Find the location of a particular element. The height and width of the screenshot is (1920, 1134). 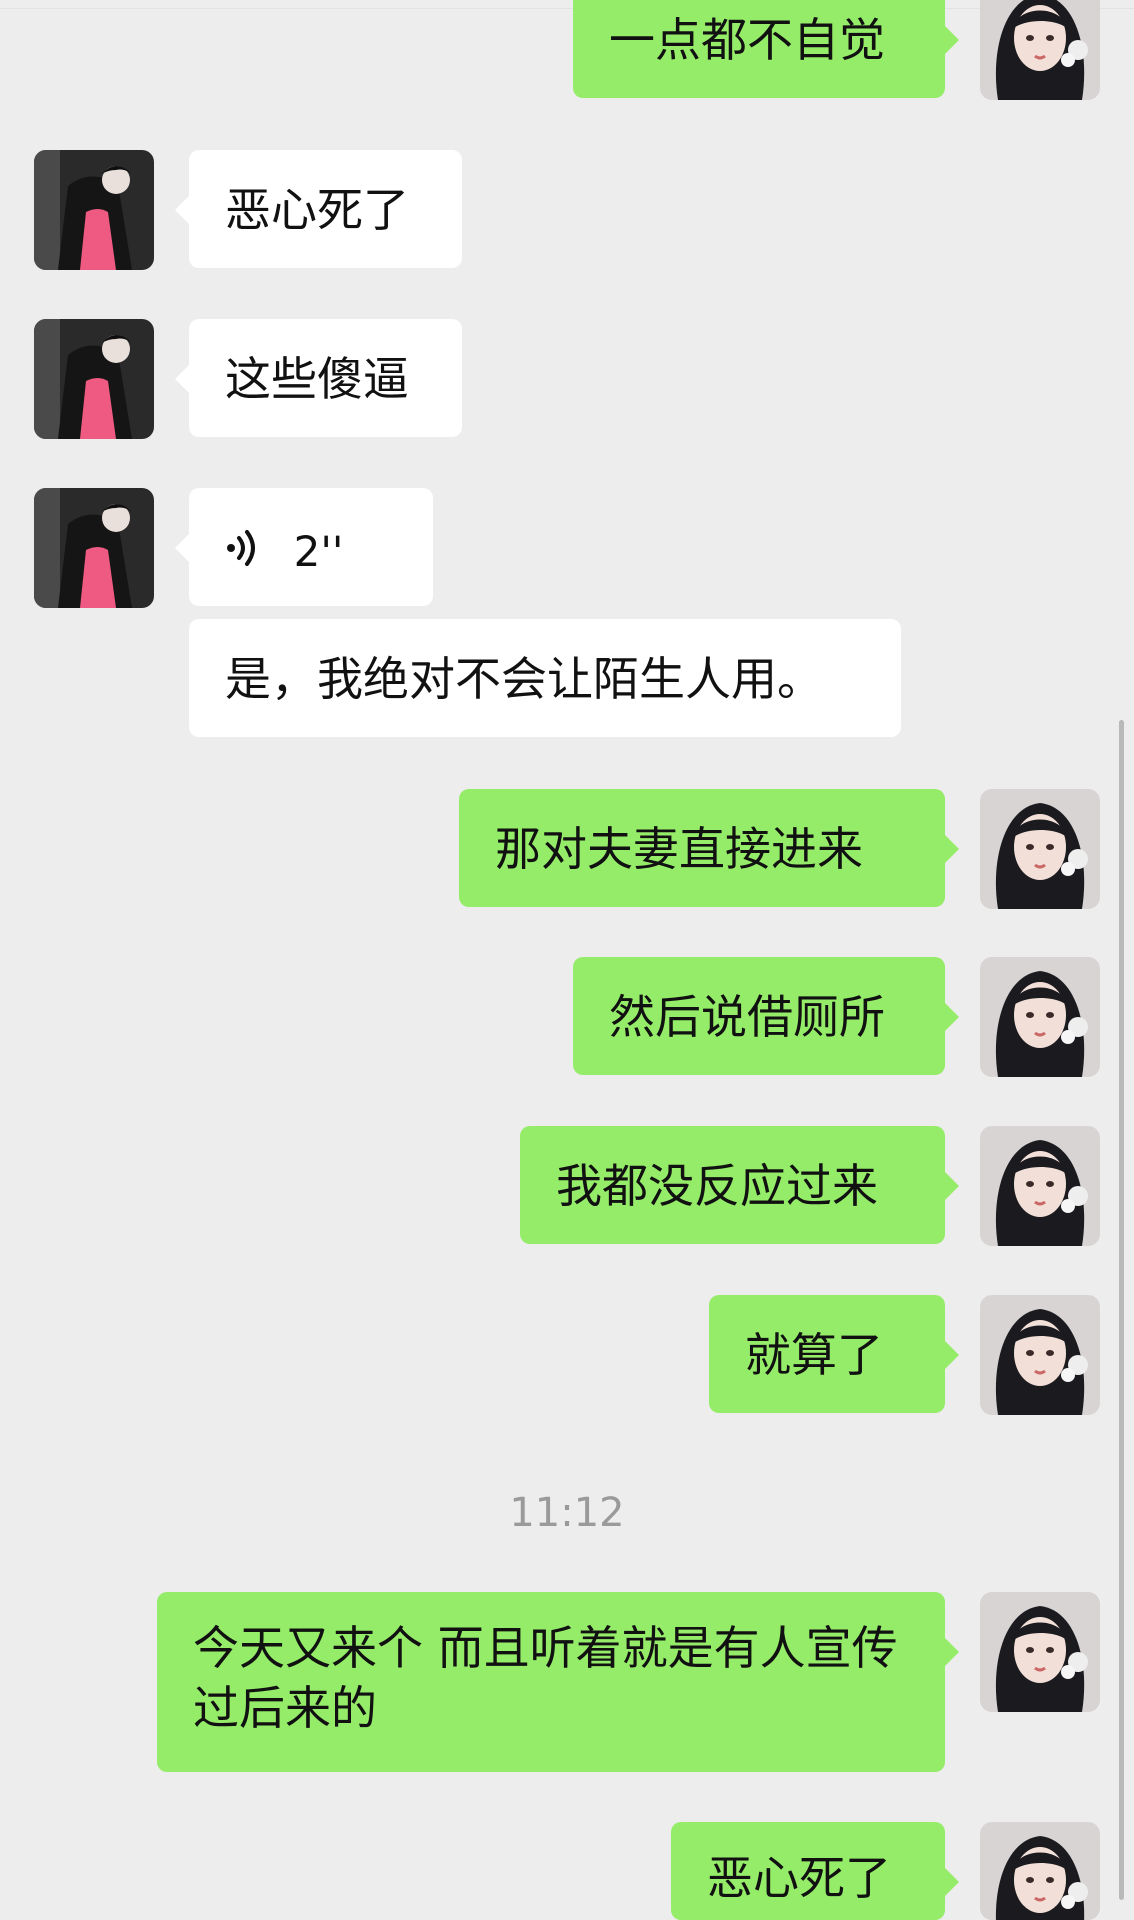

message-text: 今天又来个 而且听着就是有人宣传过后来的 is located at coordinates (545, 1678).